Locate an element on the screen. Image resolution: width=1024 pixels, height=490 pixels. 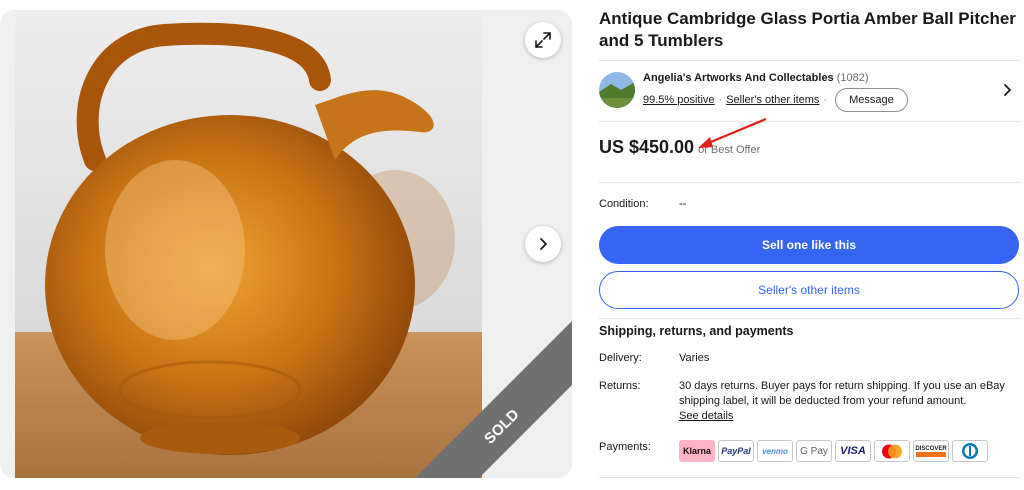
delivery-label: Delivery: is located at coordinates (620, 358).